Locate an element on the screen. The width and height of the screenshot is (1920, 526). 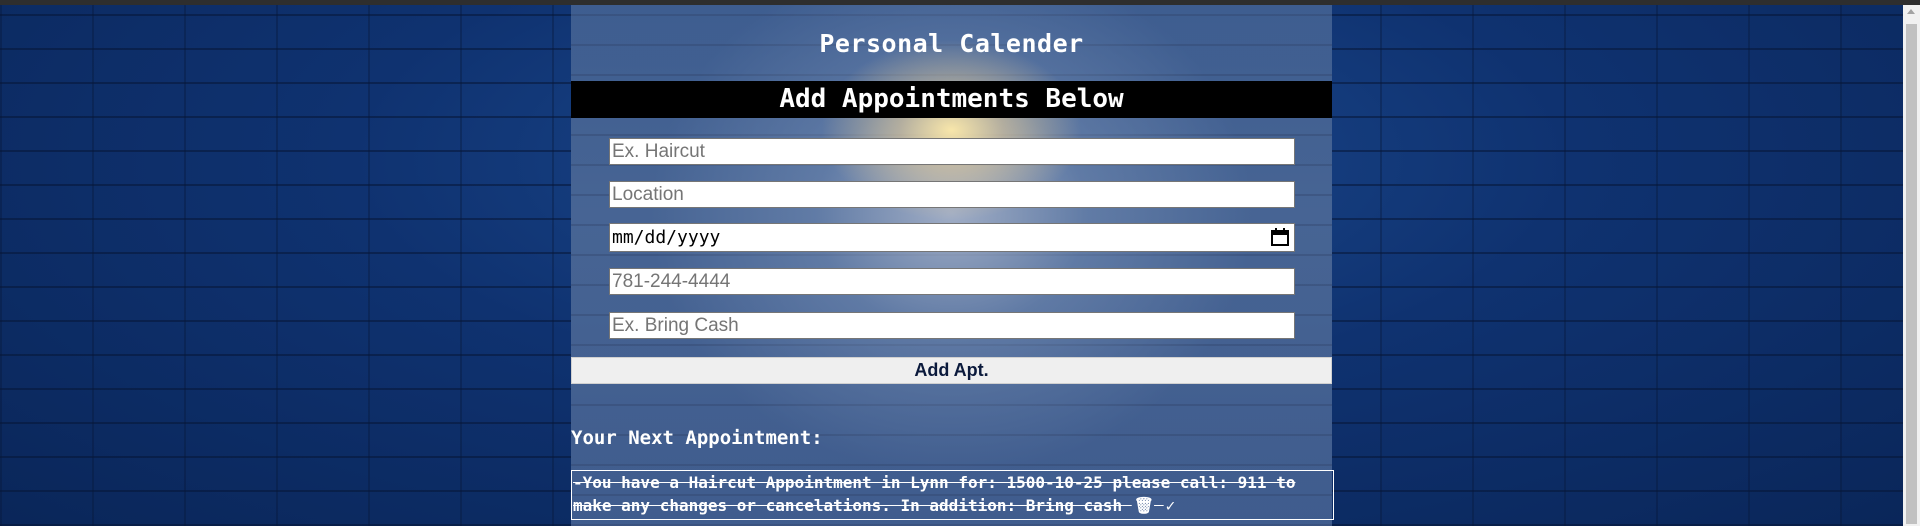
calendar-icon is located at coordinates (1280, 237).